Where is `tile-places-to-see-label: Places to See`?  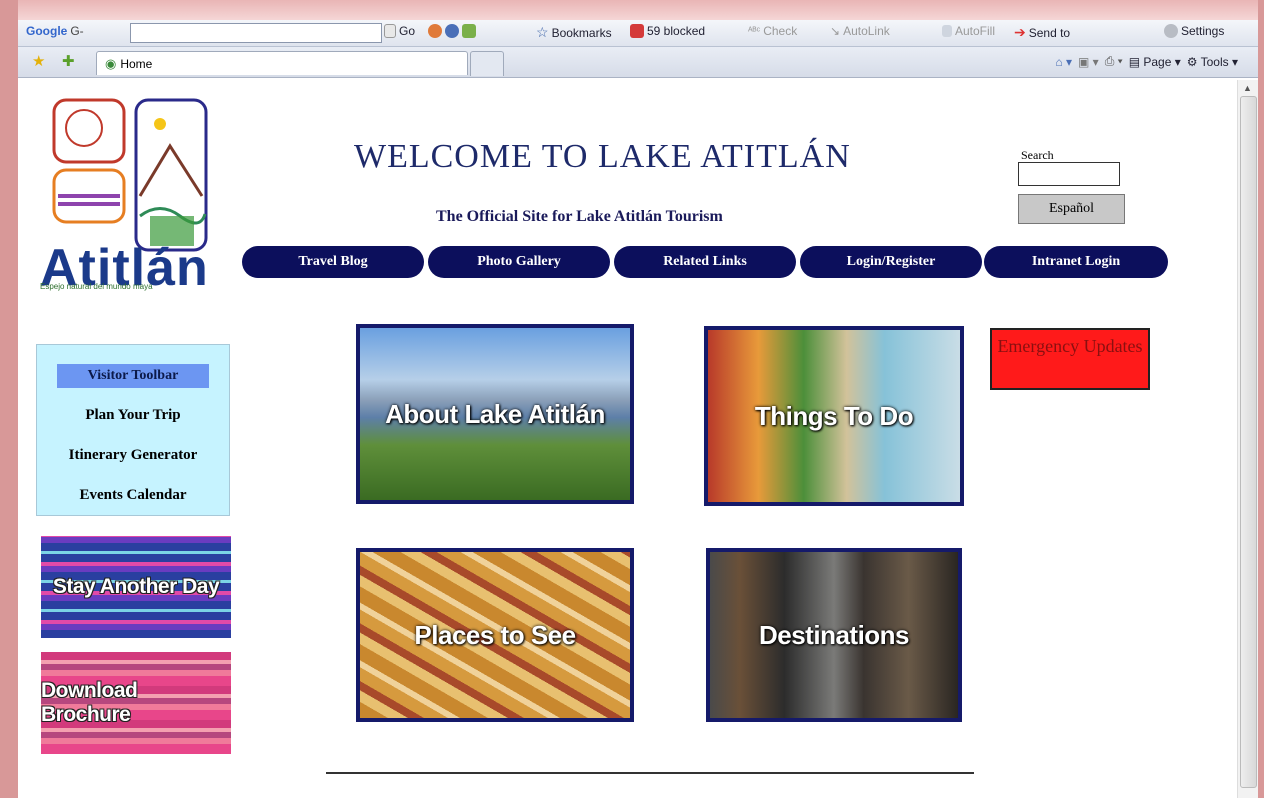
tile-places-to-see-label: Places to See is located at coordinates (495, 634).